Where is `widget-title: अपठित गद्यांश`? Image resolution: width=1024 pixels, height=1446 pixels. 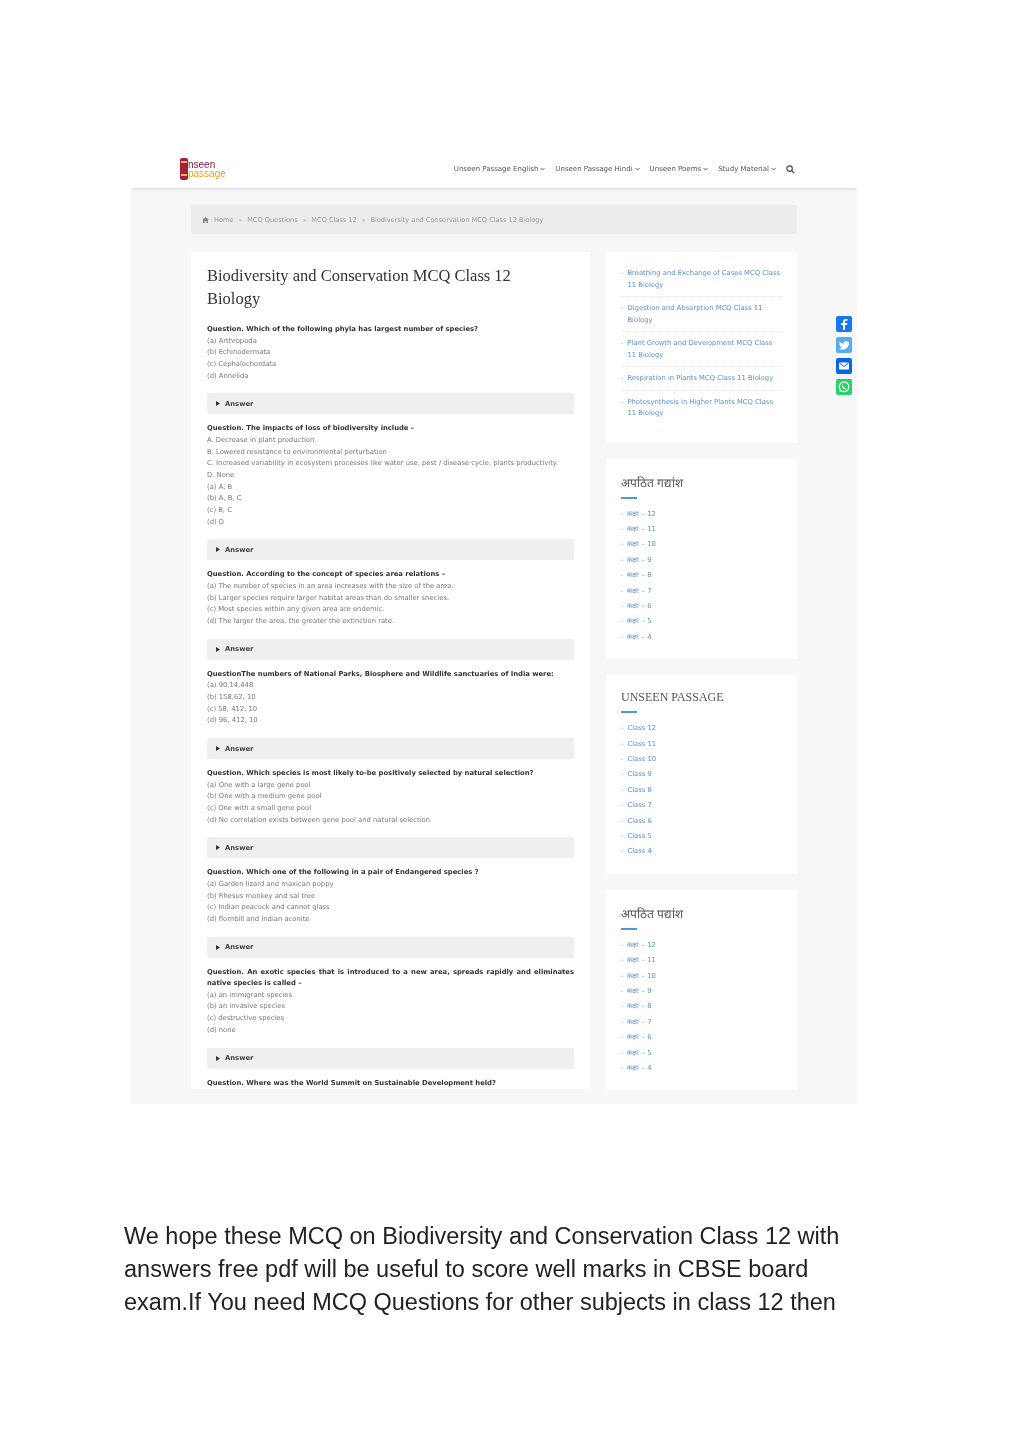 widget-title: अपठित गद्यांश is located at coordinates (653, 482).